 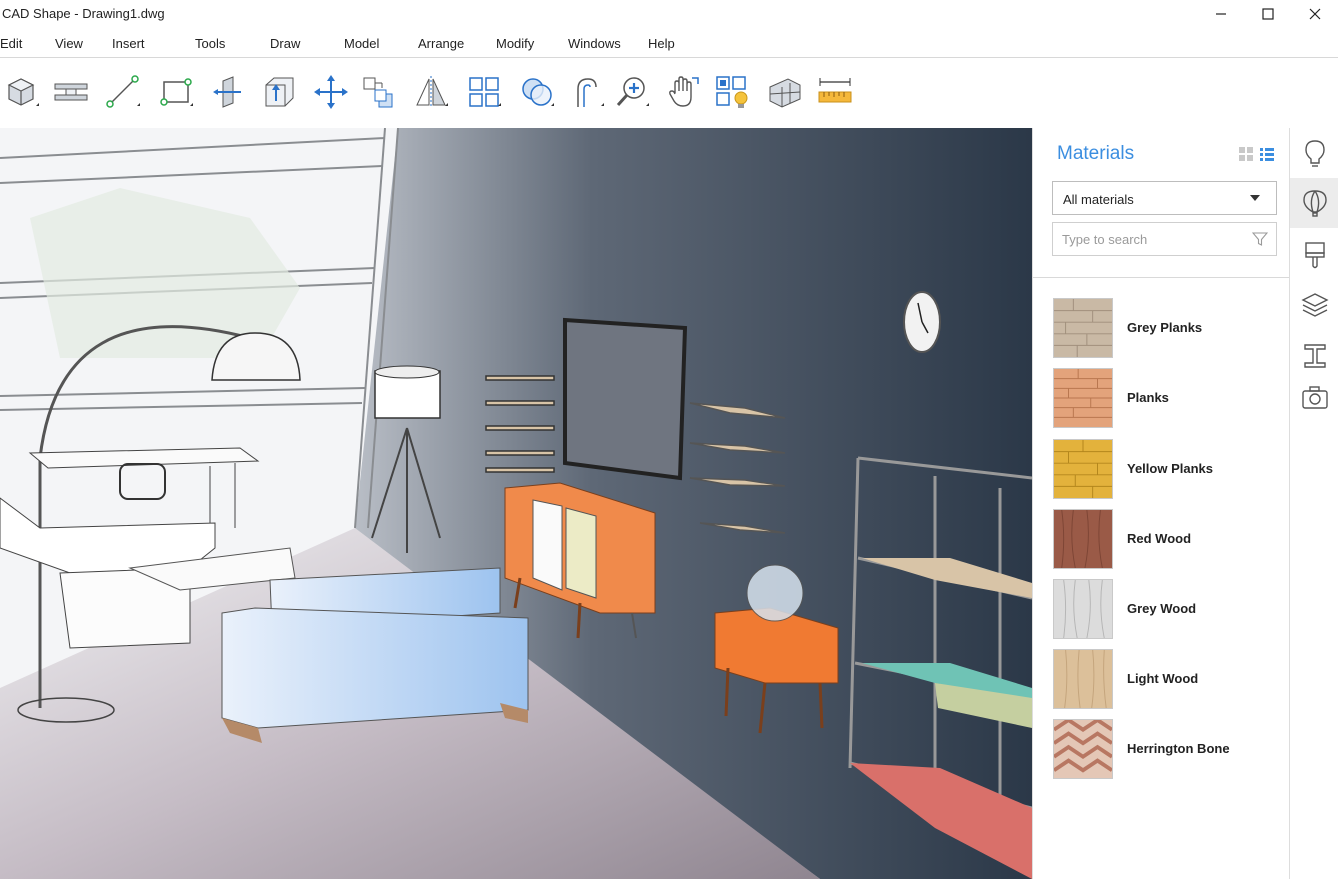 I want to click on title-bar: CAD Shape - Drawing1.dwg, so click(x=669, y=14).